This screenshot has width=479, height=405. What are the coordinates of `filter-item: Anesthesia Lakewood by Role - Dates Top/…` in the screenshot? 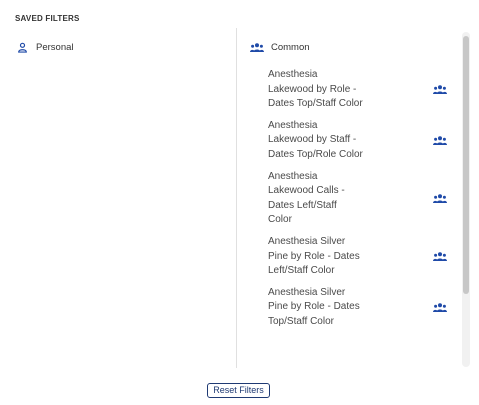 It's located at (352, 90).